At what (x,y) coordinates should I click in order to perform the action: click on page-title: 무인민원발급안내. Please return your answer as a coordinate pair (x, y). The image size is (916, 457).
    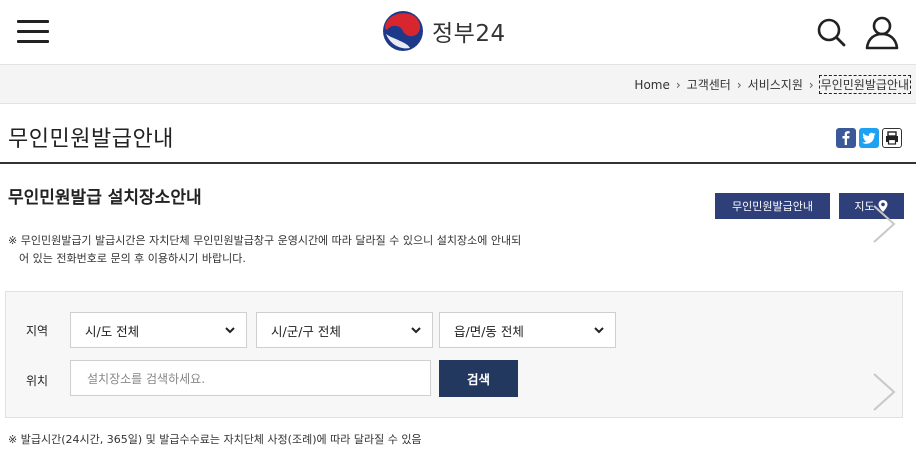
    Looking at the image, I should click on (91, 139).